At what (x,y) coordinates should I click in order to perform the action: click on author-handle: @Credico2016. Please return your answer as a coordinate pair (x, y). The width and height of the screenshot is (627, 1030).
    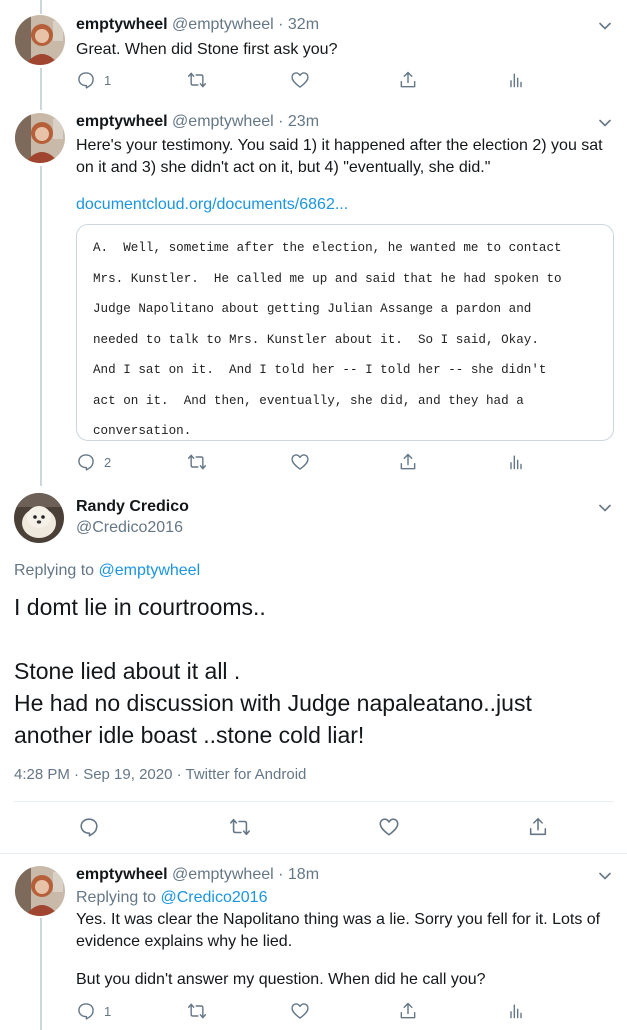
    Looking at the image, I should click on (129, 528).